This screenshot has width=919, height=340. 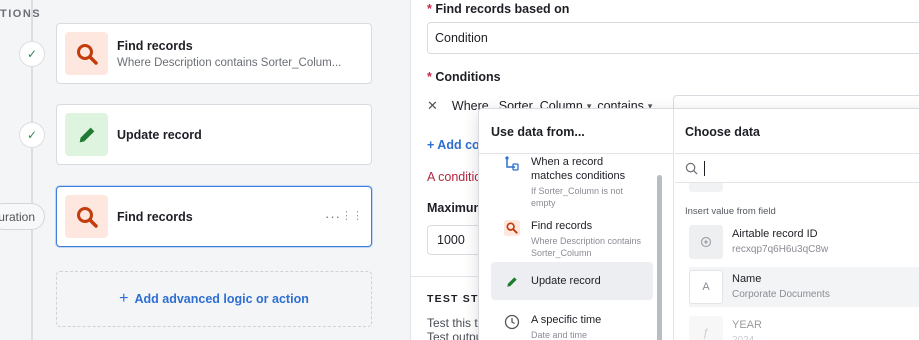 I want to click on insert-value-label: Insert value from field, so click(x=730, y=211).